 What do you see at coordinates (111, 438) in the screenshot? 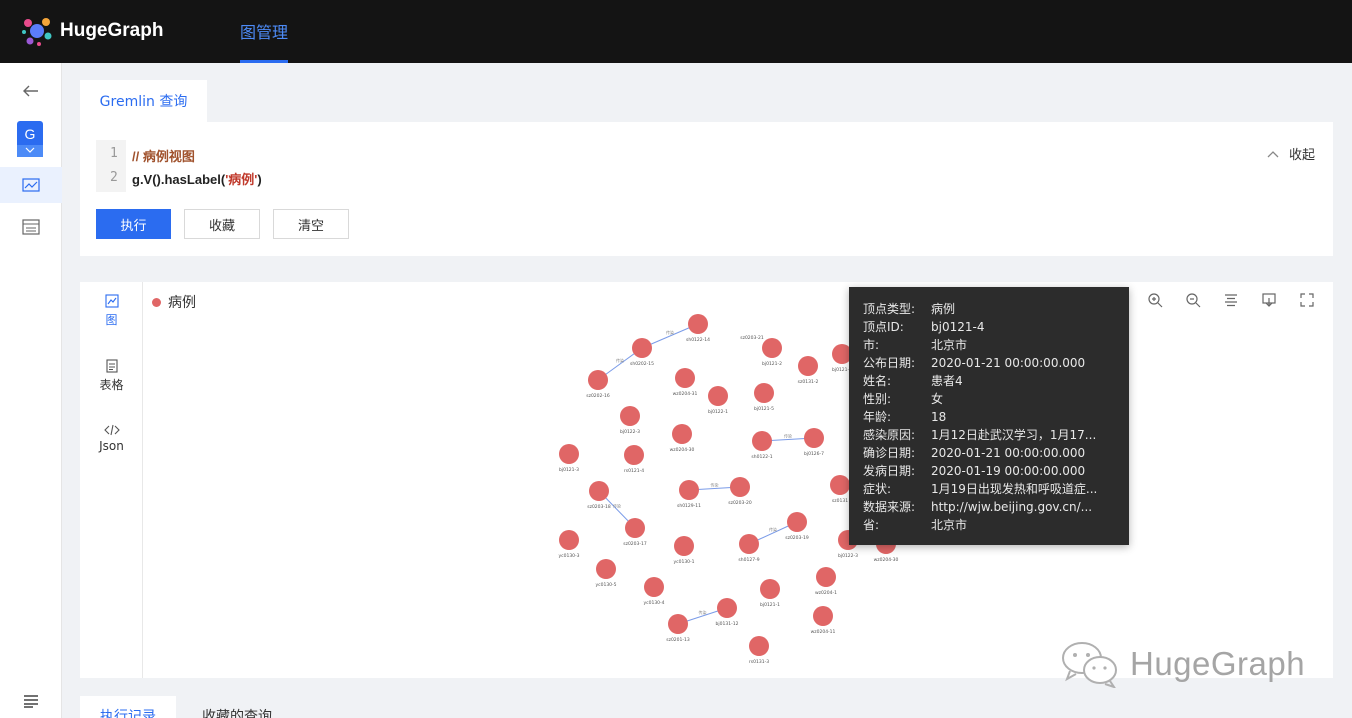
I see `view-tab-json: Json` at bounding box center [111, 438].